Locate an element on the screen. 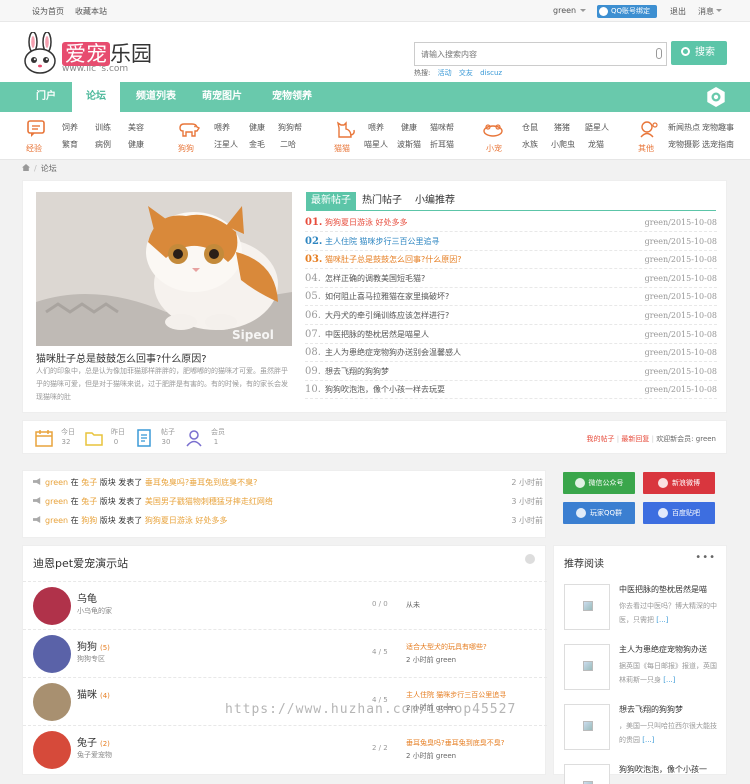 This screenshot has height=784, width=750. recommend-item: 中医把脉的垫枕居然是喵 你去看过中医吗？博大精深的中医，只需把 [...] is located at coordinates (642, 610).